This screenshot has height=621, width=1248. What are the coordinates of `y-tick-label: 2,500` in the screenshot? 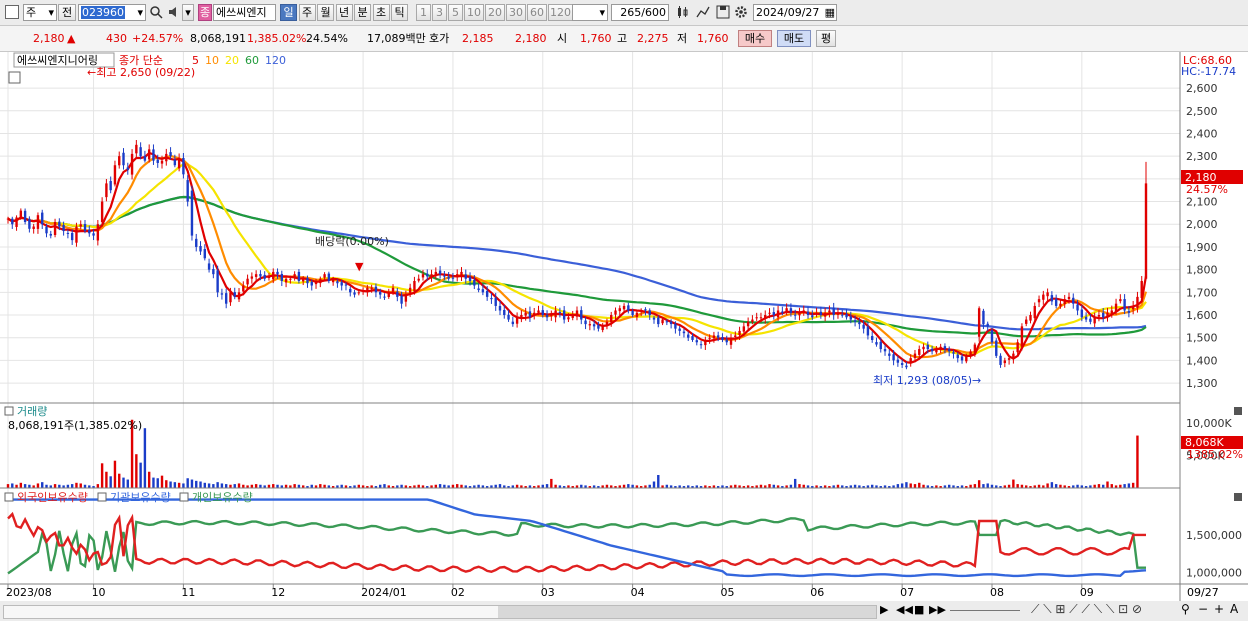 It's located at (1202, 111).